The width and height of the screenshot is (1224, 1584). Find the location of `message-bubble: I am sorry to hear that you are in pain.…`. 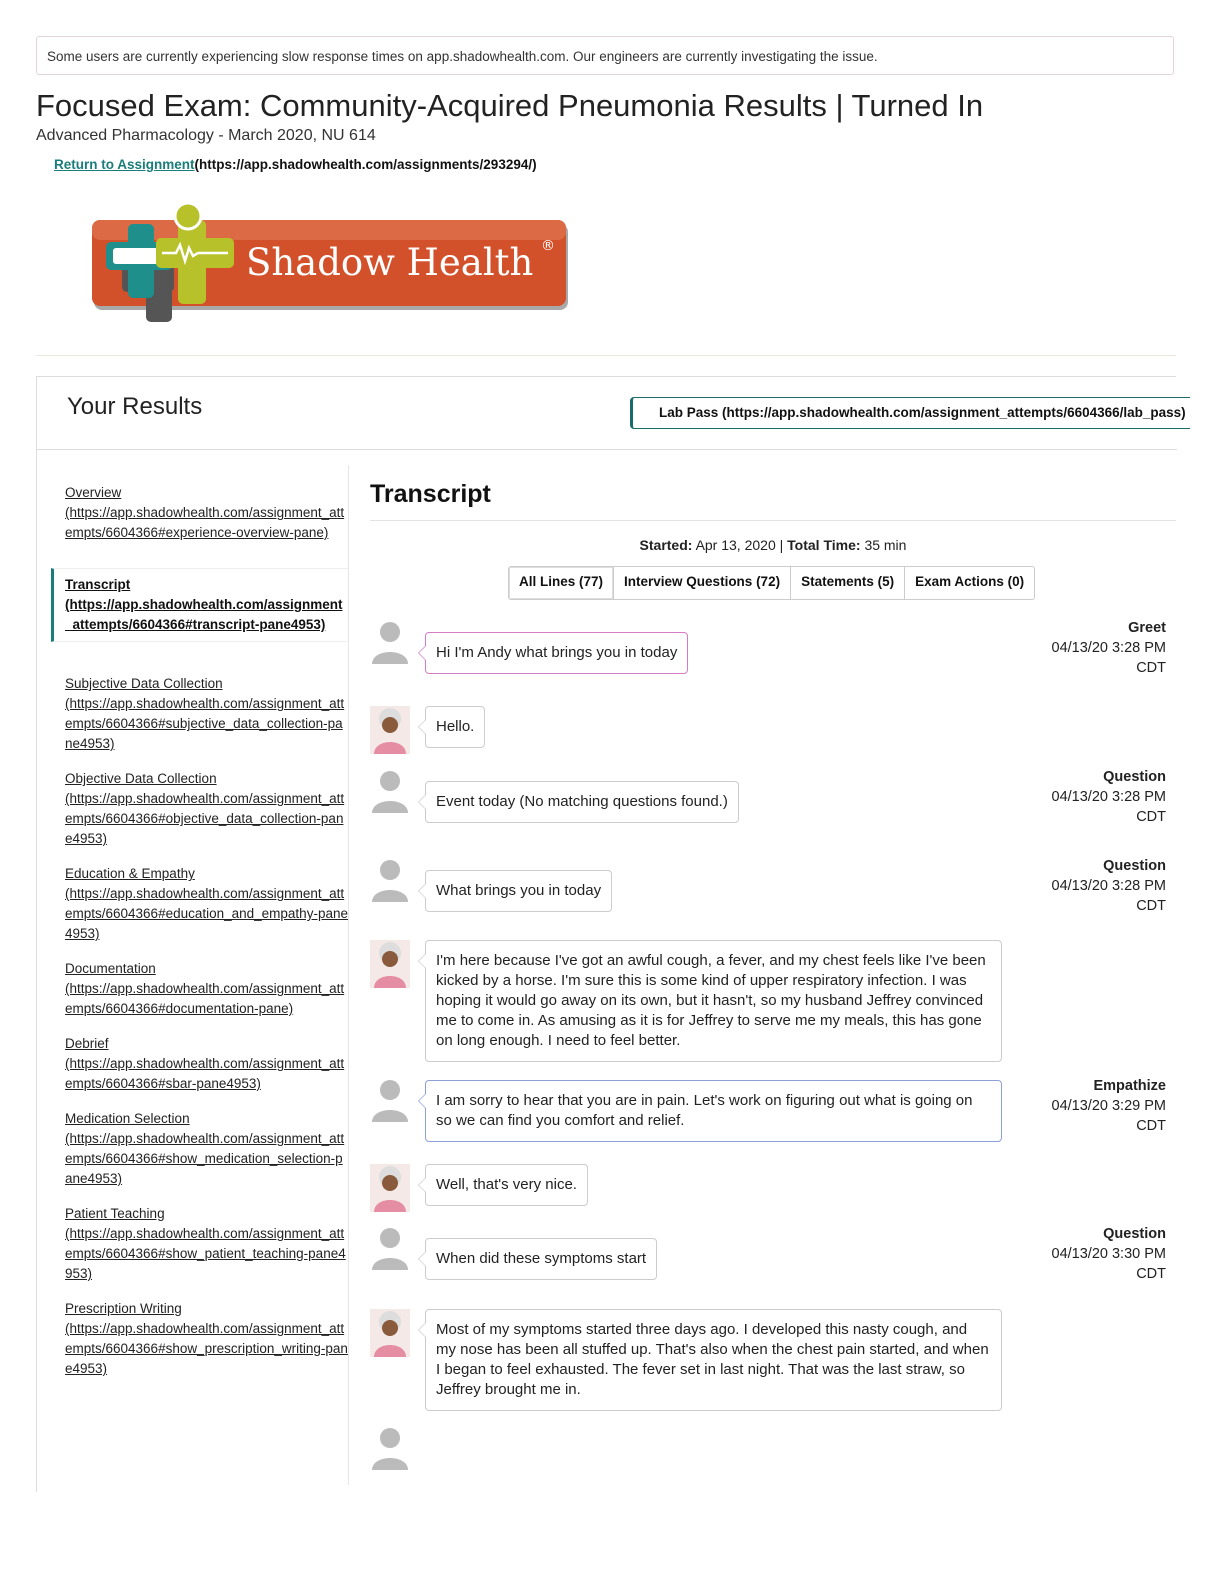

message-bubble: I am sorry to hear that you are in pain.… is located at coordinates (710, 1111).